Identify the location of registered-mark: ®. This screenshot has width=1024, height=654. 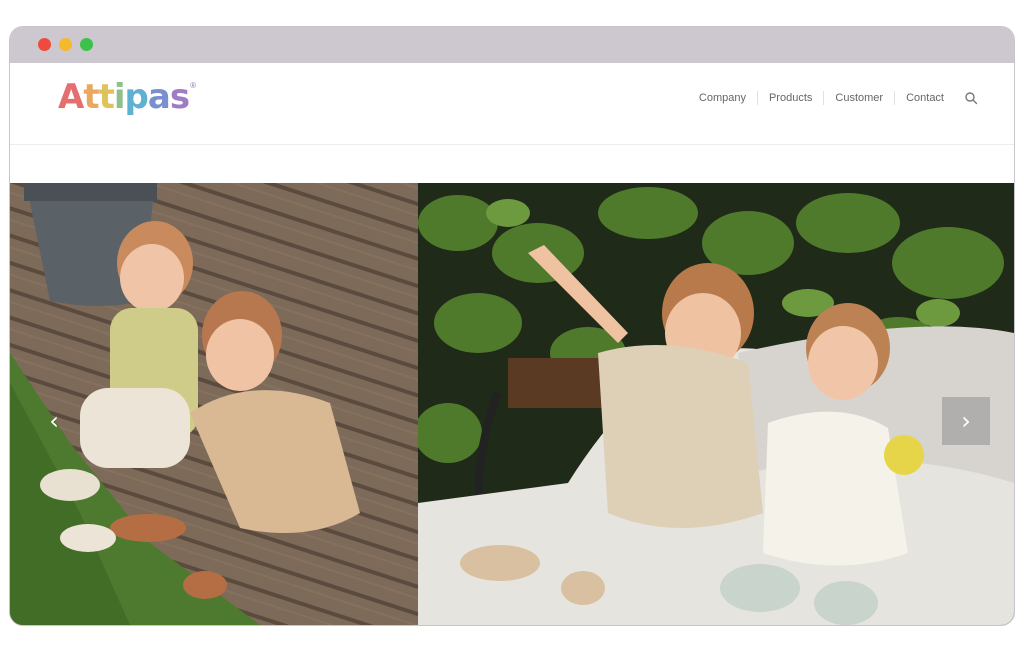
(193, 85).